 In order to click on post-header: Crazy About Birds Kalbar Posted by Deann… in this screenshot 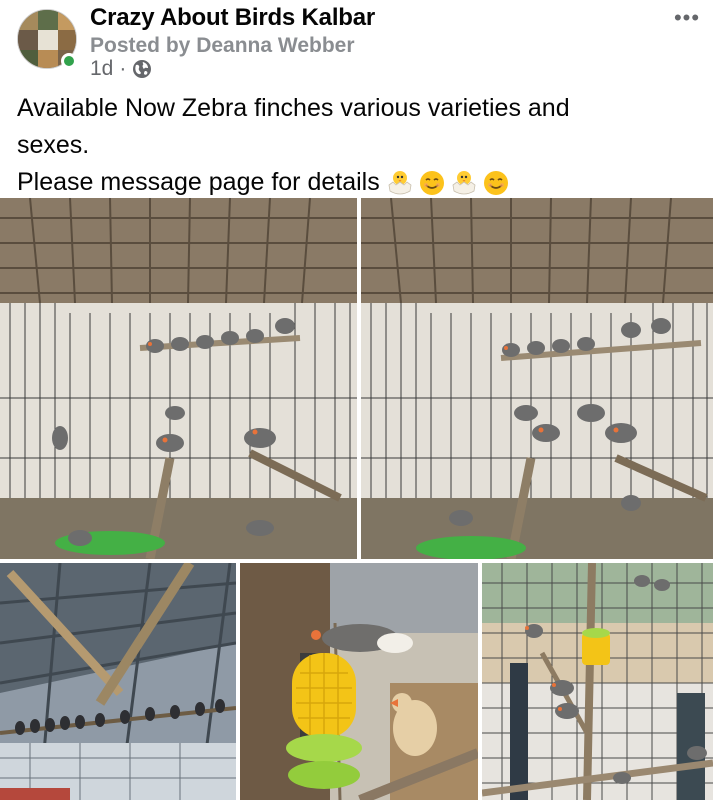, I will do `click(356, 43)`.